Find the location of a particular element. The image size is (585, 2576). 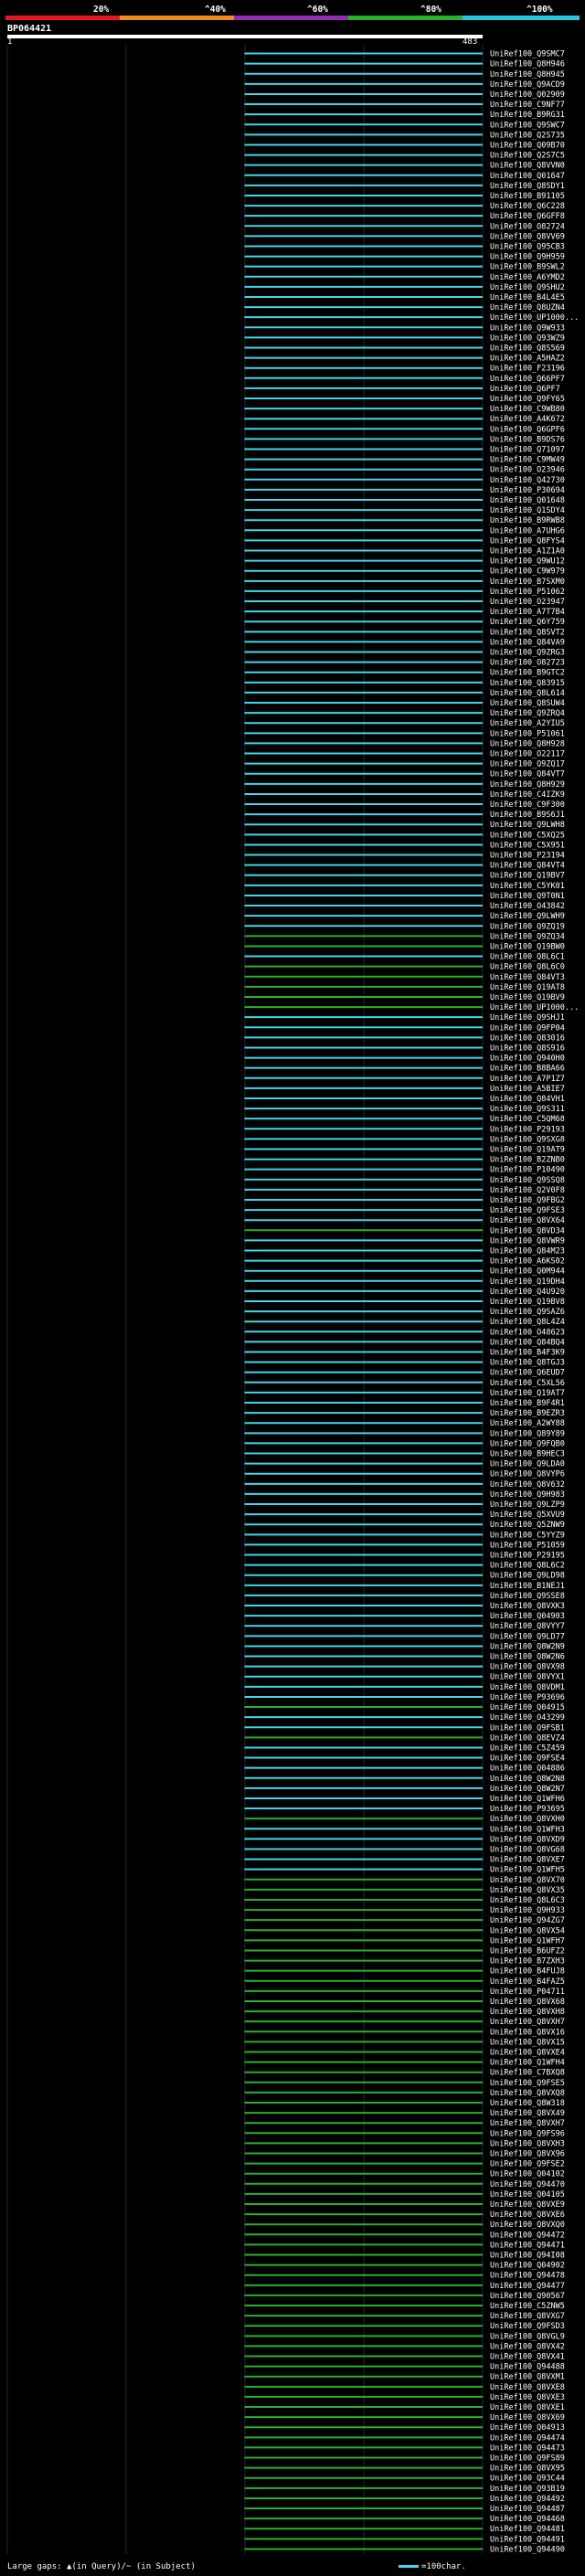

legend-swatch is located at coordinates (409, 2566).